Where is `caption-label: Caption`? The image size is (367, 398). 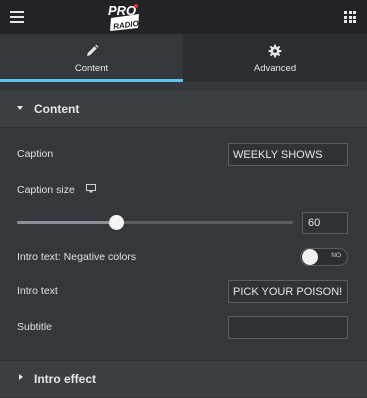 caption-label: Caption is located at coordinates (35, 154).